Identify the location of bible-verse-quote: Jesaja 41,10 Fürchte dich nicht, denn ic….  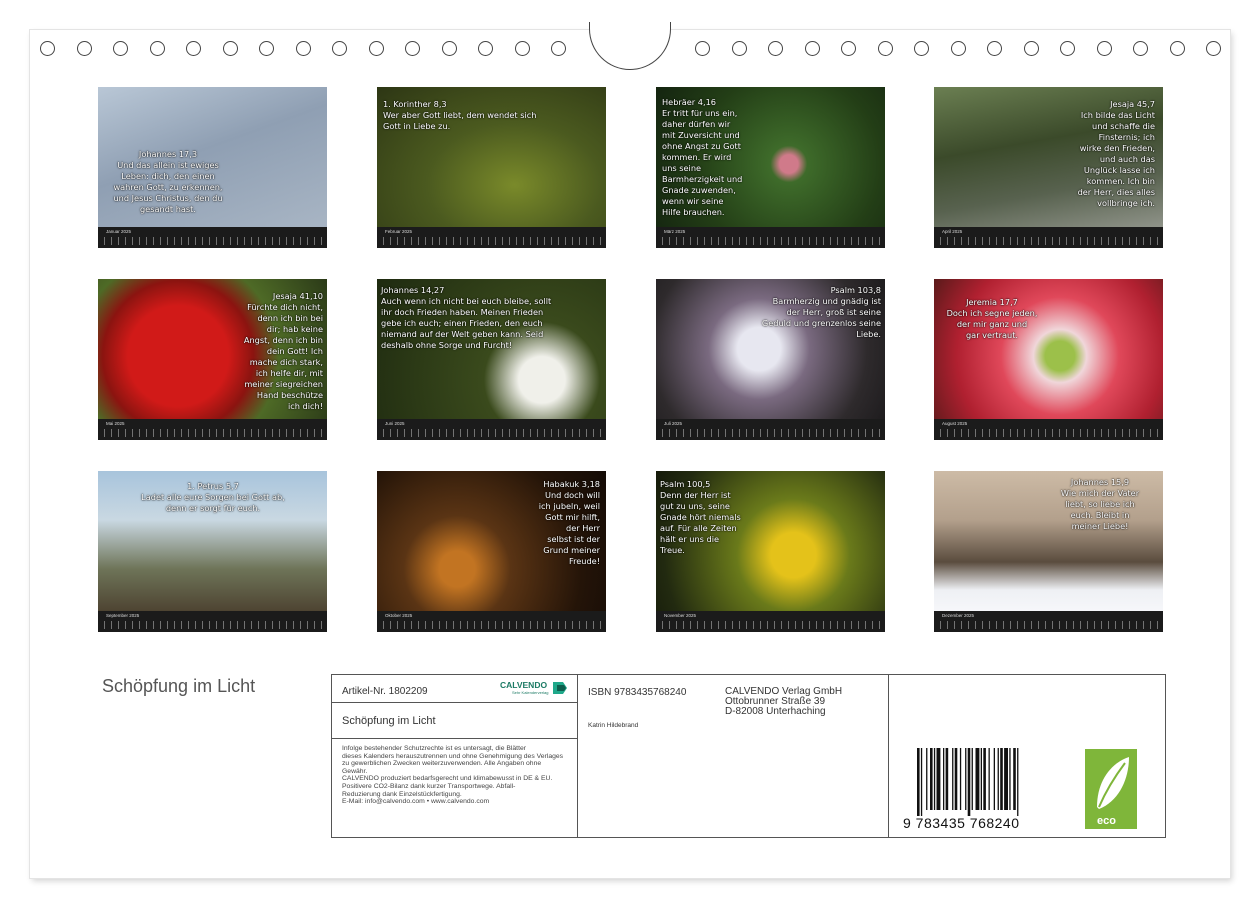
(283, 351).